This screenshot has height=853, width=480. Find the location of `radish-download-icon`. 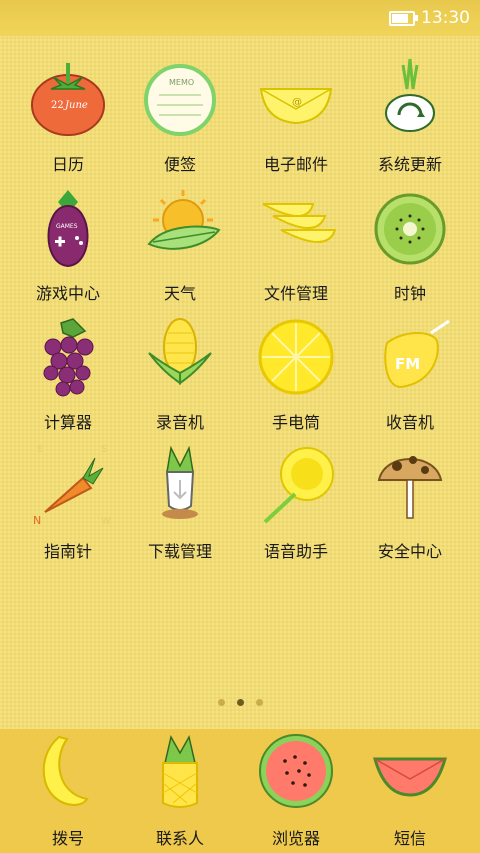

radish-download-icon is located at coordinates (180, 482).